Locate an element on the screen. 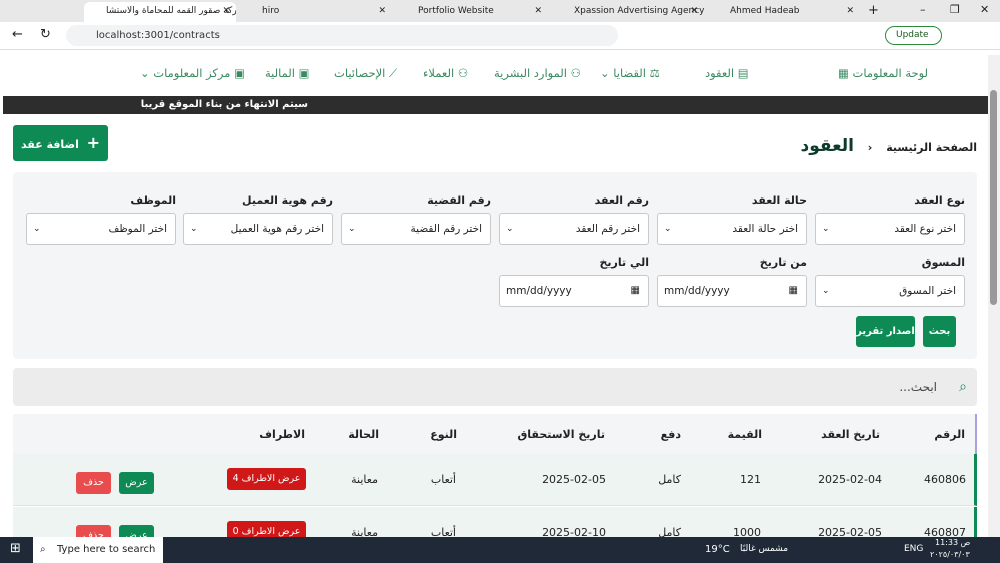 The height and width of the screenshot is (563, 1000). tab-label: Xpassion Advertising Agency is located at coordinates (639, 11).